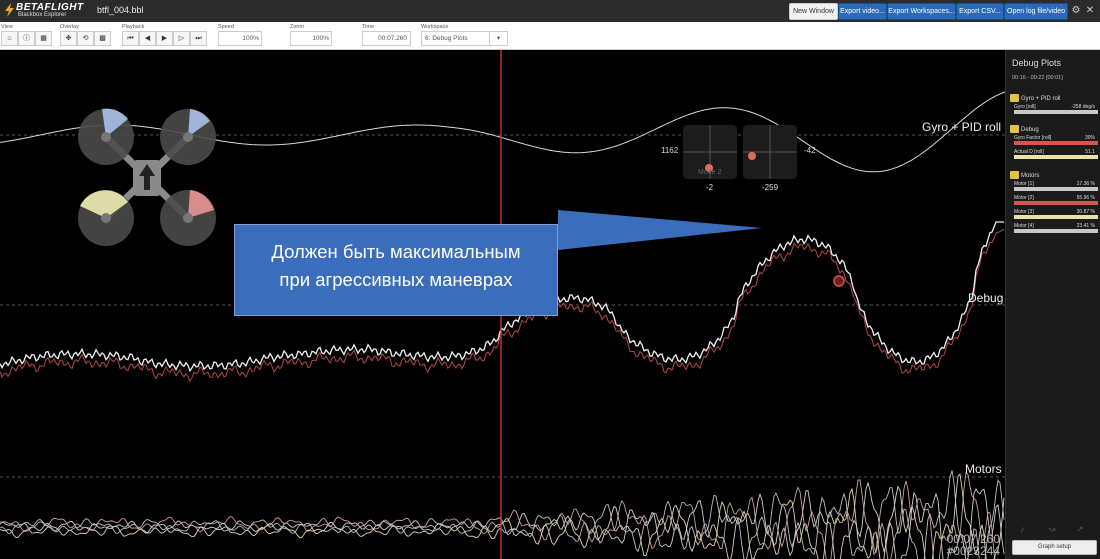  Describe the element at coordinates (270, 37) in the screenshot. I see `speed-slider` at that location.